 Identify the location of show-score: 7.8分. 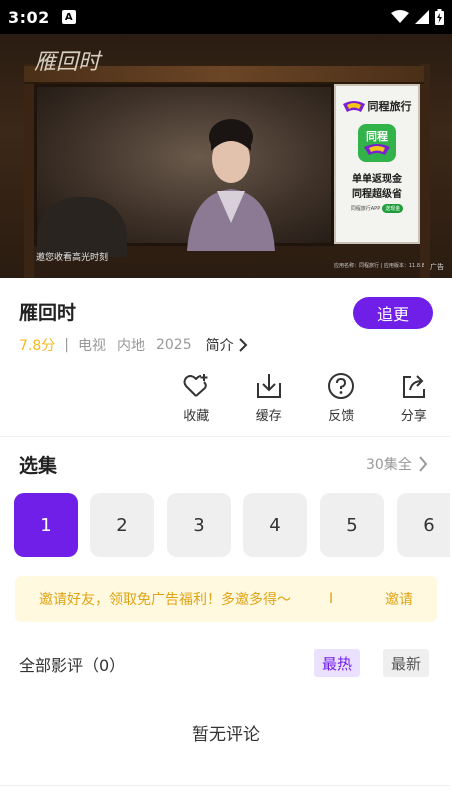
(37, 346).